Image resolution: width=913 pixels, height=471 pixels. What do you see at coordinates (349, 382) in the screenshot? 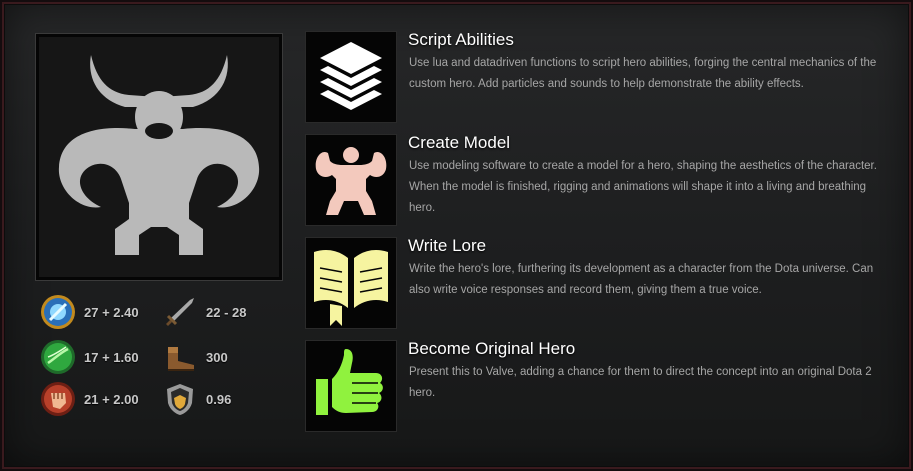
I see `thumbs-up-icon` at bounding box center [349, 382].